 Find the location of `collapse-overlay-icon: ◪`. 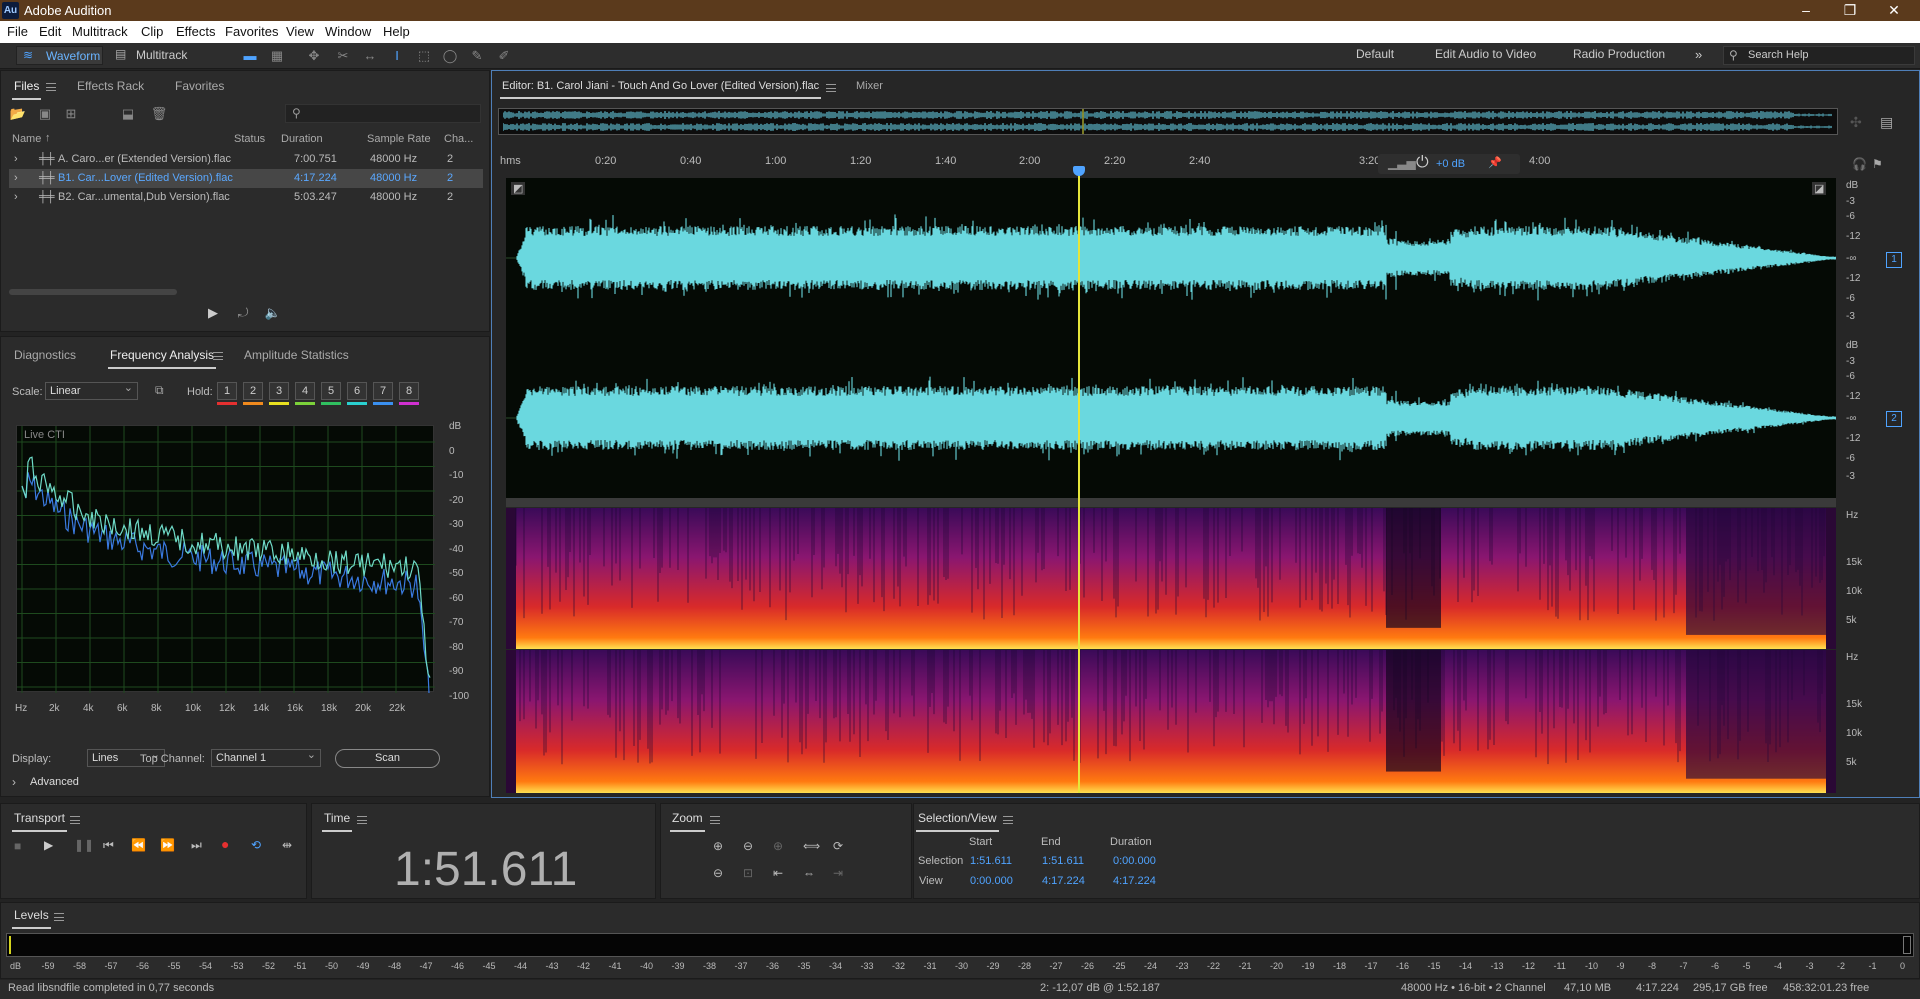

collapse-overlay-icon: ◪ is located at coordinates (1819, 188).